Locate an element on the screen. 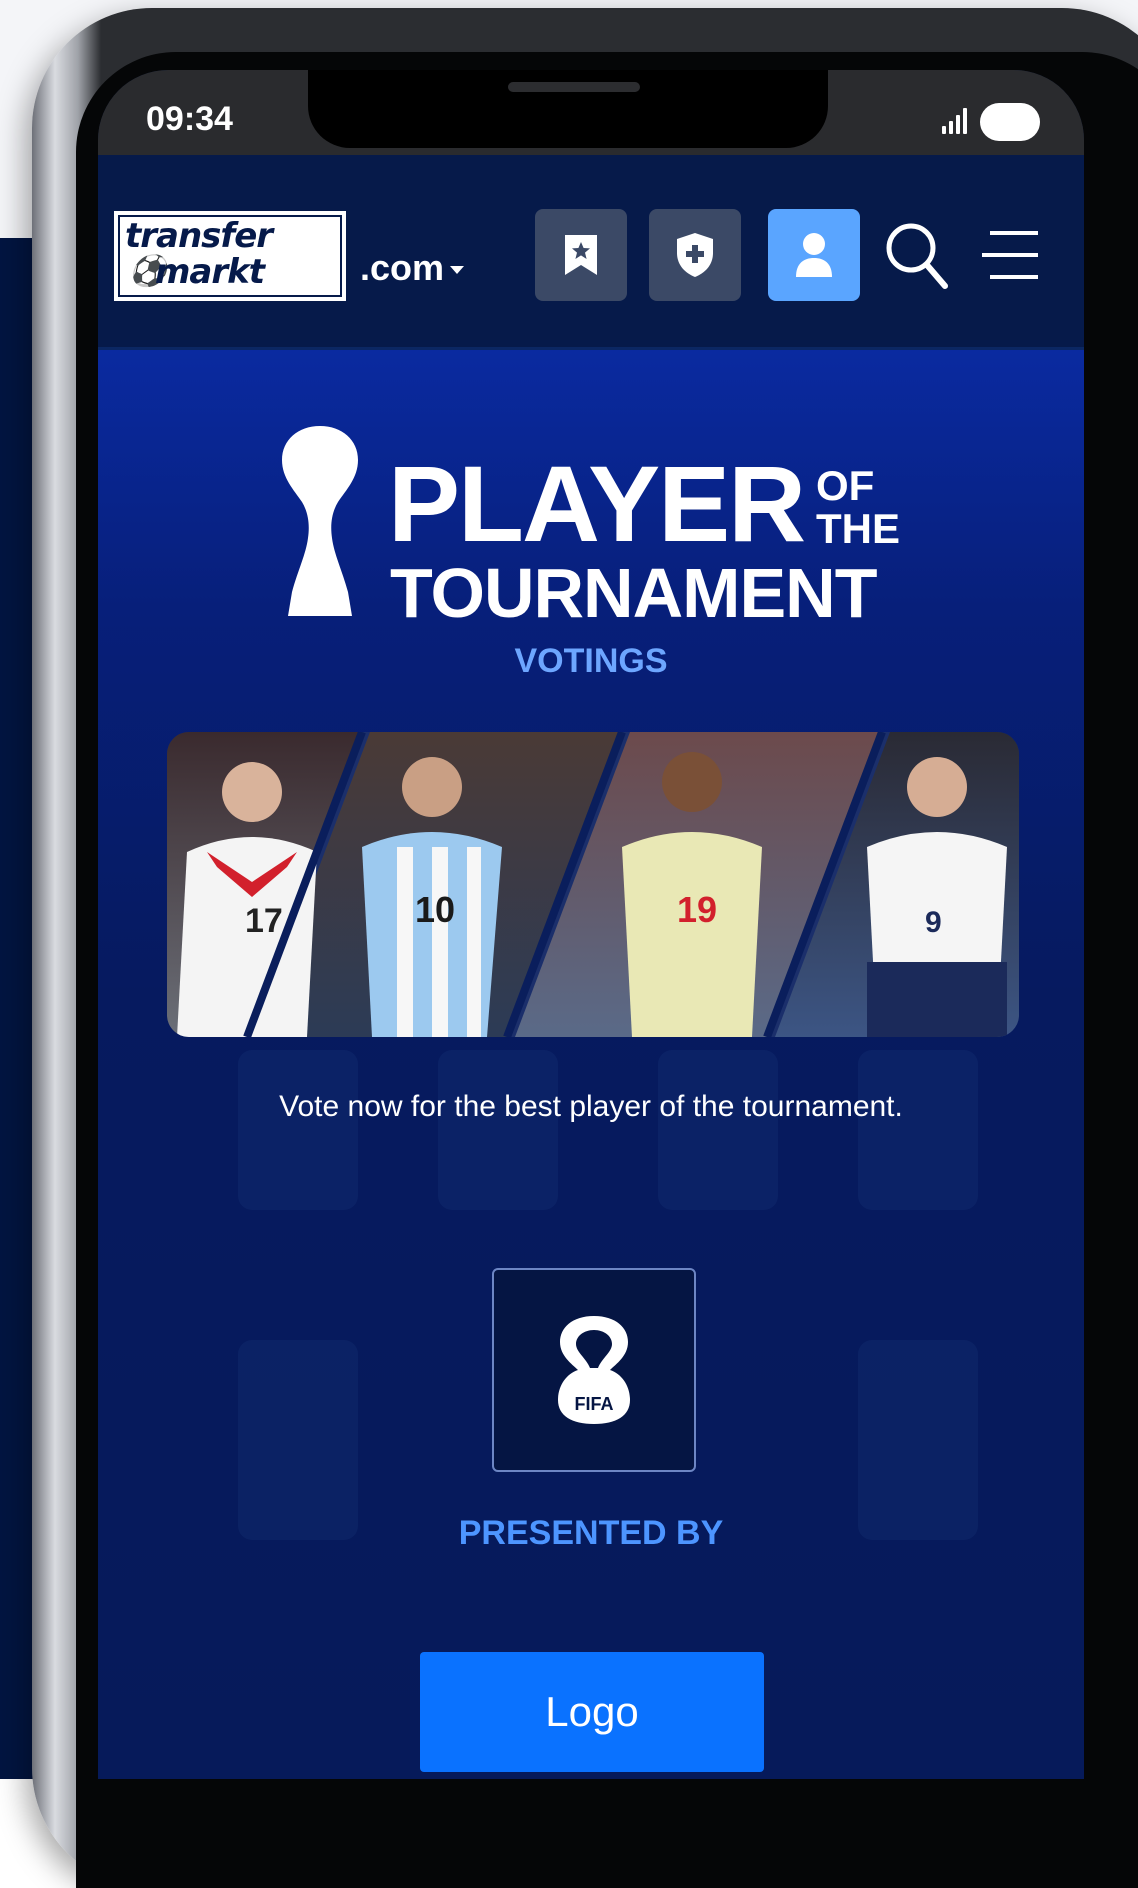 The image size is (1138, 1888). sponsor-logo-button: Logo is located at coordinates (592, 1712).